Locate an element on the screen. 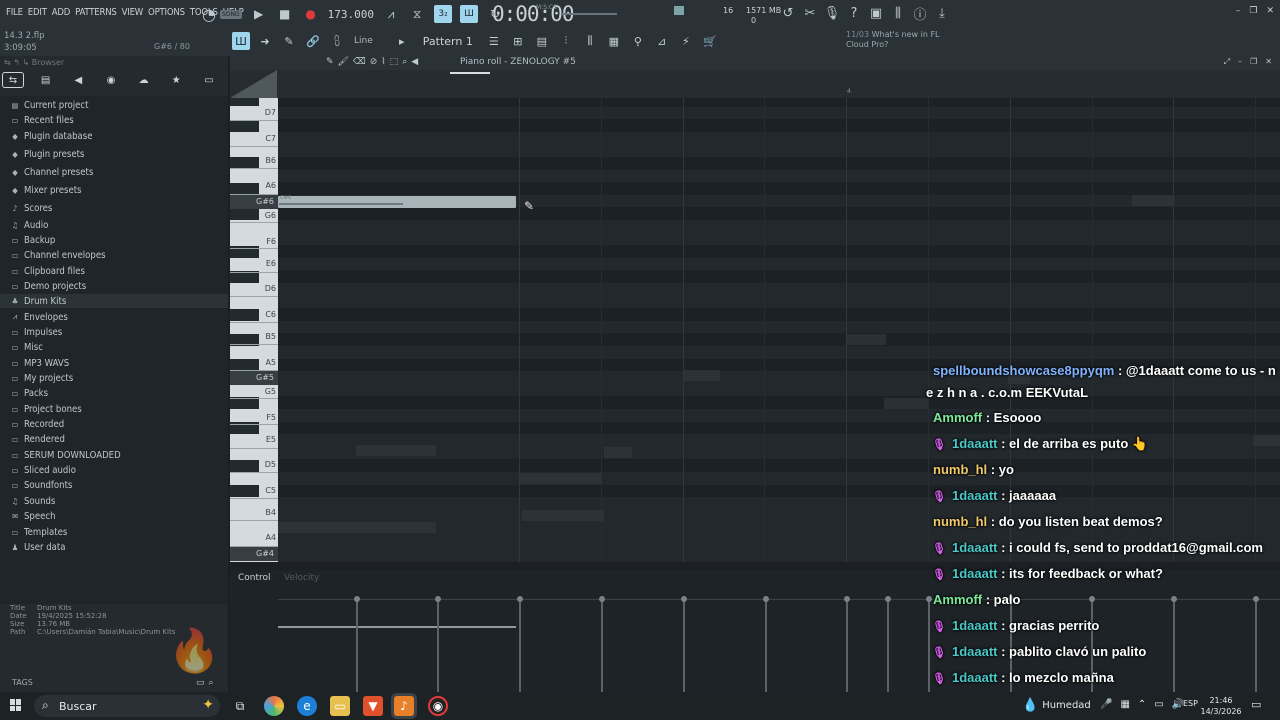 Image resolution: width=1280 pixels, height=720 pixels. undo-history-icon: ↺ is located at coordinates (788, 13).